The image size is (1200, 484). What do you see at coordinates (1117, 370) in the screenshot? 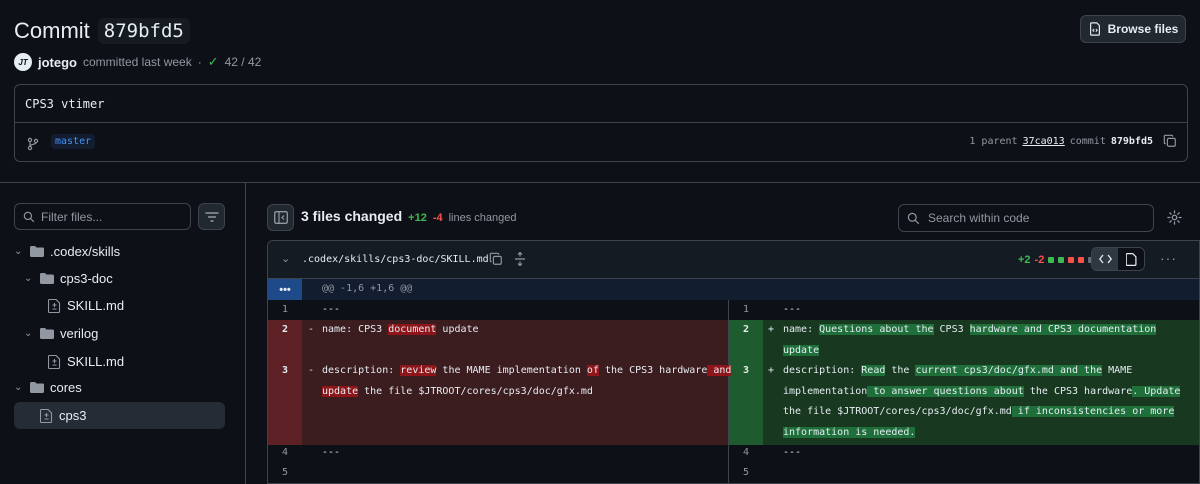
I see `code-segment: MAME` at bounding box center [1117, 370].